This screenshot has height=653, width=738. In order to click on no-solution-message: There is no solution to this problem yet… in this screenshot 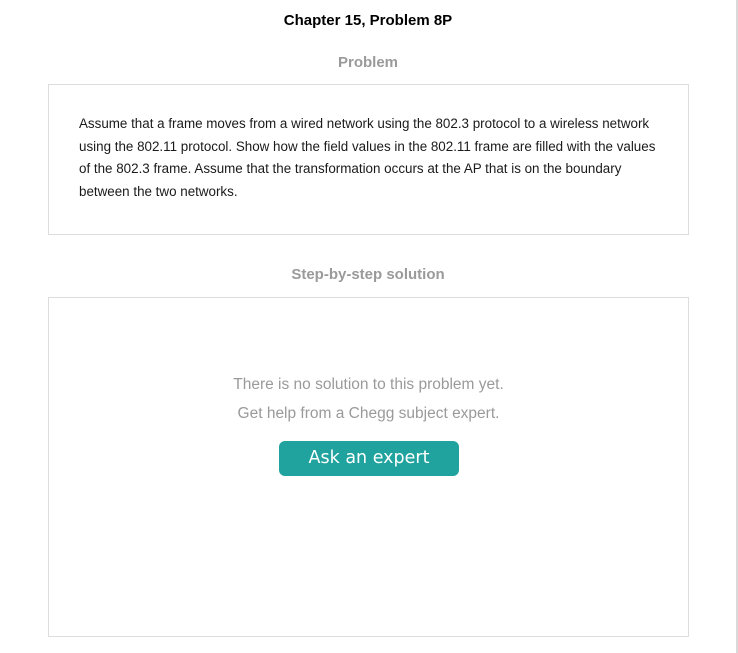, I will do `click(368, 384)`.